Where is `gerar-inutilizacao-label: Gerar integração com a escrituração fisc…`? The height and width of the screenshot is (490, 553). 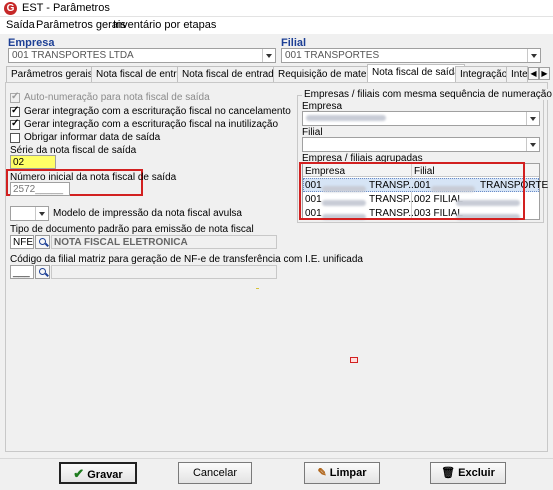 gerar-inutilizacao-label: Gerar integração com a escrituração fisc… is located at coordinates (151, 124).